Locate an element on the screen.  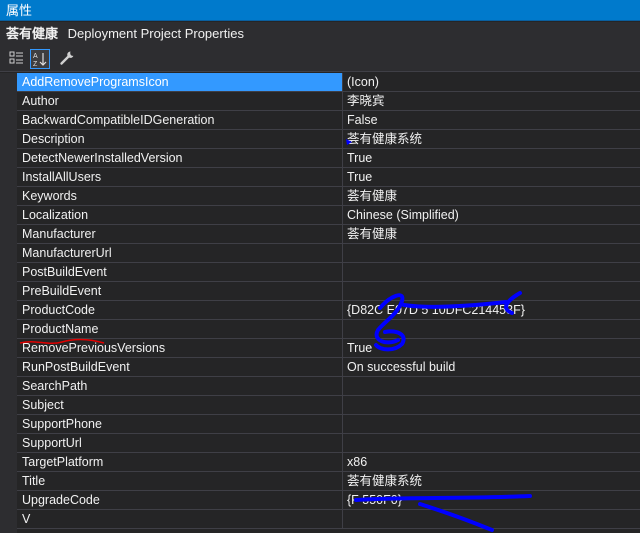
property-row: Author 李晓宾 is located at coordinates (328, 101).